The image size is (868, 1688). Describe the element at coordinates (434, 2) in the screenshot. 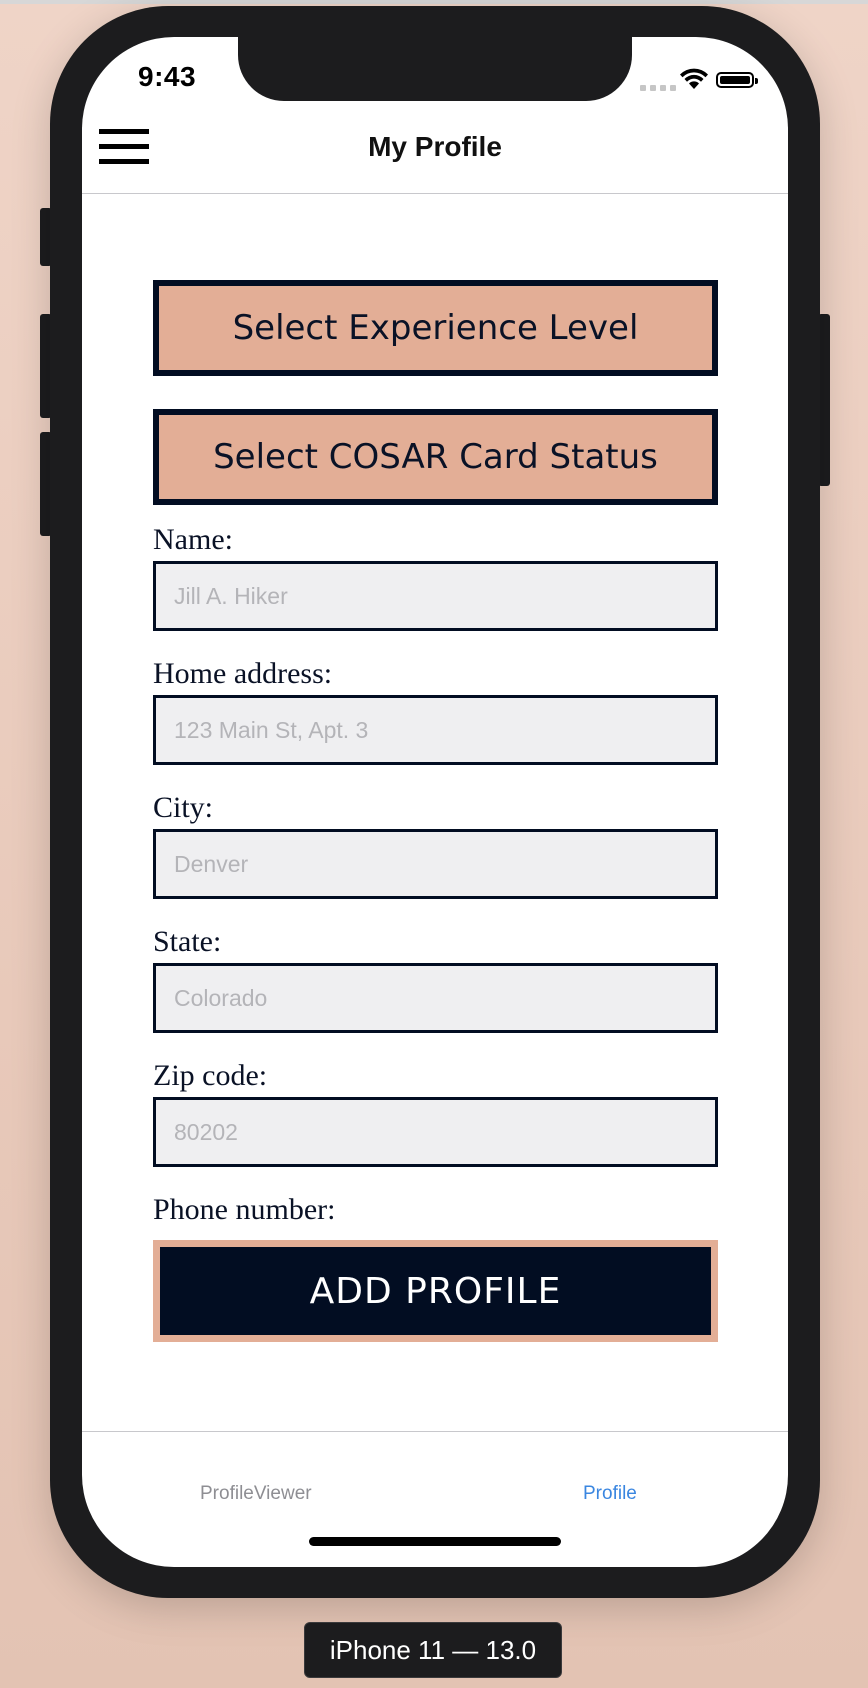

I see `simulator-top-edge` at that location.